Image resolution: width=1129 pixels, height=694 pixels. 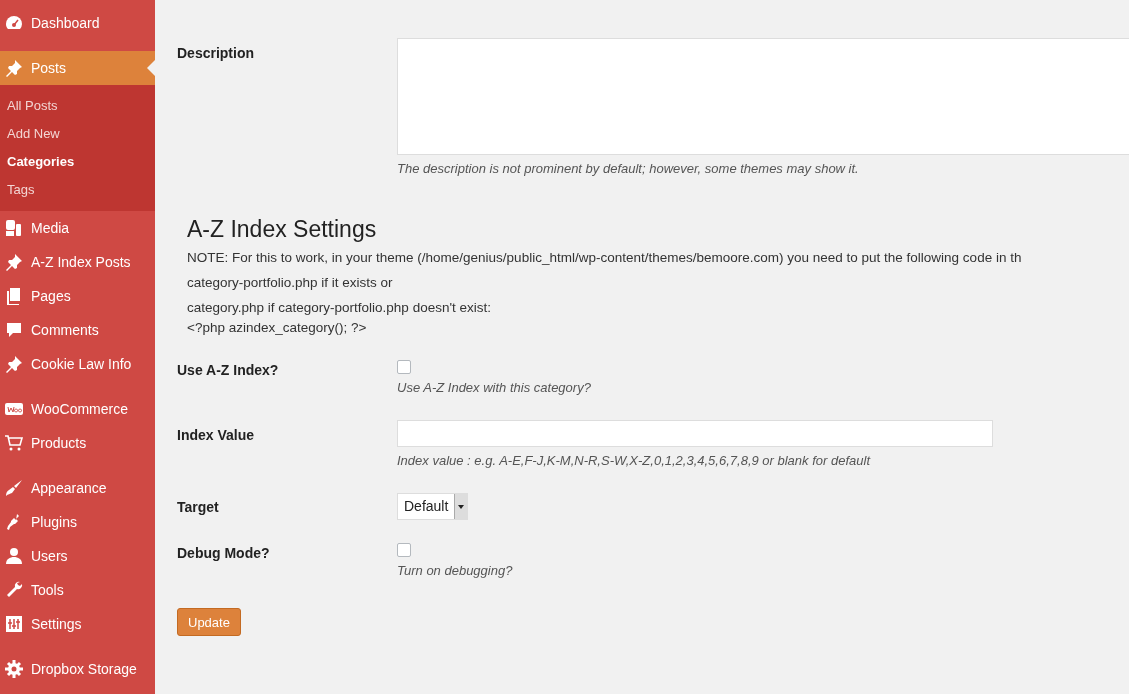 I want to click on menu-item: A-Z Index Posts, so click(x=77, y=262).